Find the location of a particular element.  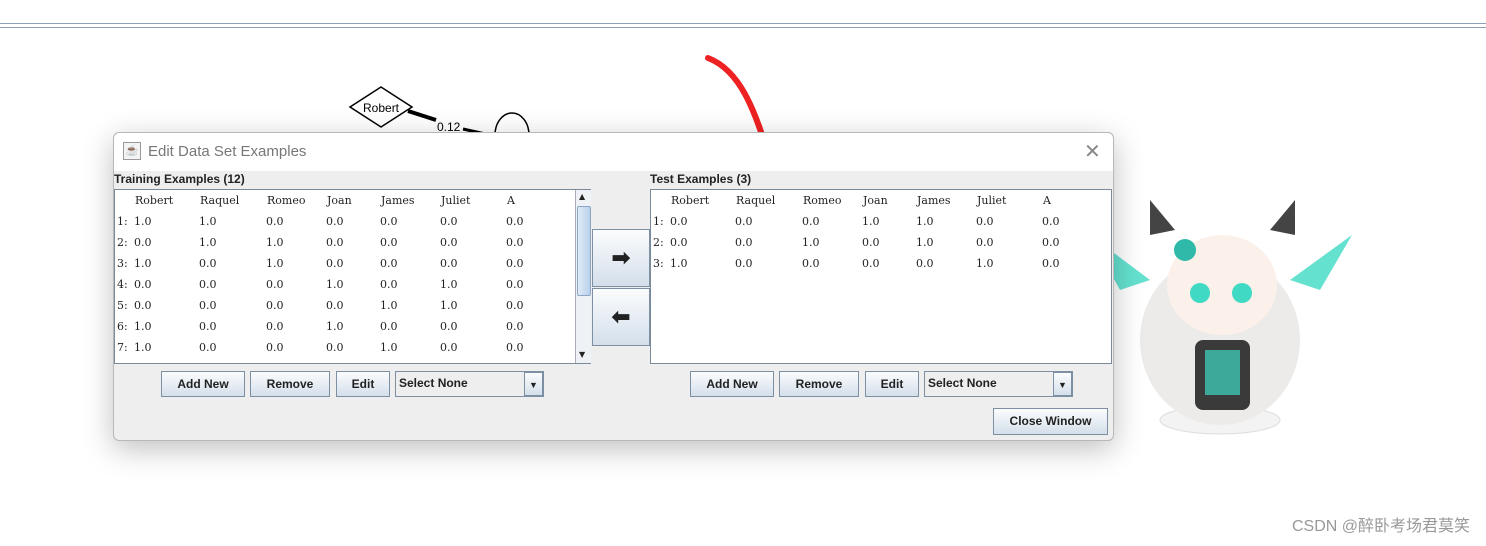

table-row: 1: 1.0 1.0 0.0 0.0 0.0 0.0 0.0 is located at coordinates (342, 223).